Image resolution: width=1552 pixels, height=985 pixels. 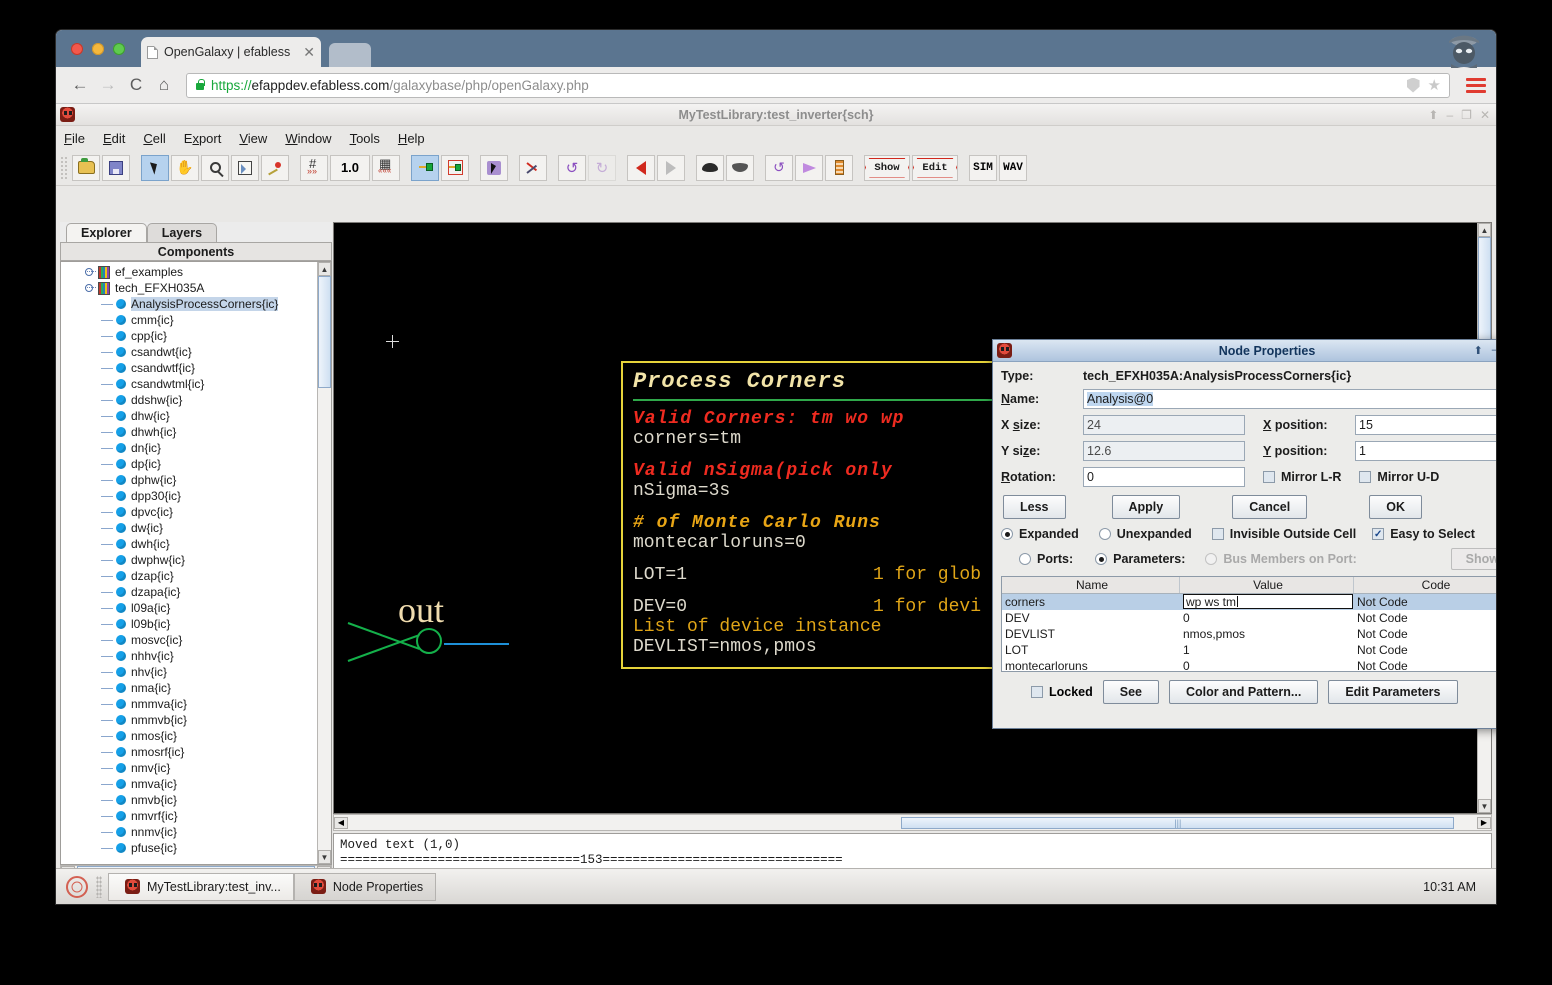 What do you see at coordinates (365, 886) in the screenshot?
I see `taskbar-item-node-properties: Node Properties` at bounding box center [365, 886].